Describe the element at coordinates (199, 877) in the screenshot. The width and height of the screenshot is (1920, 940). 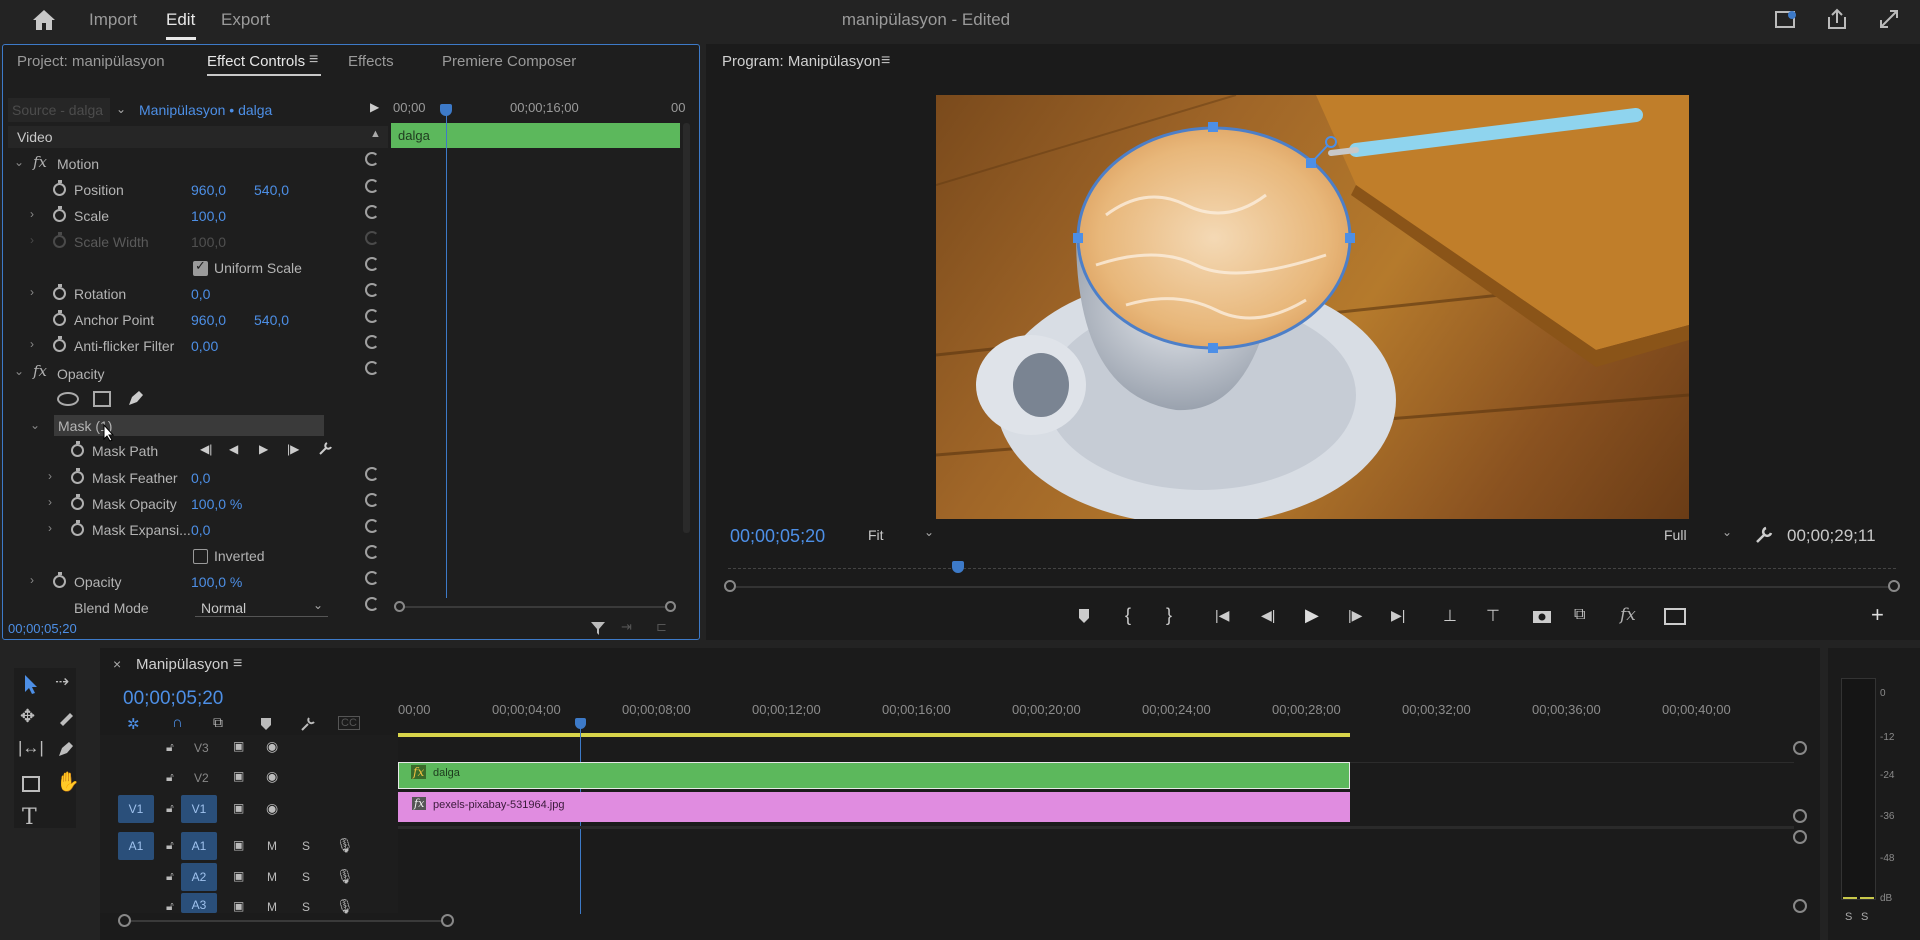
I see `track-target-a2: A2` at that location.